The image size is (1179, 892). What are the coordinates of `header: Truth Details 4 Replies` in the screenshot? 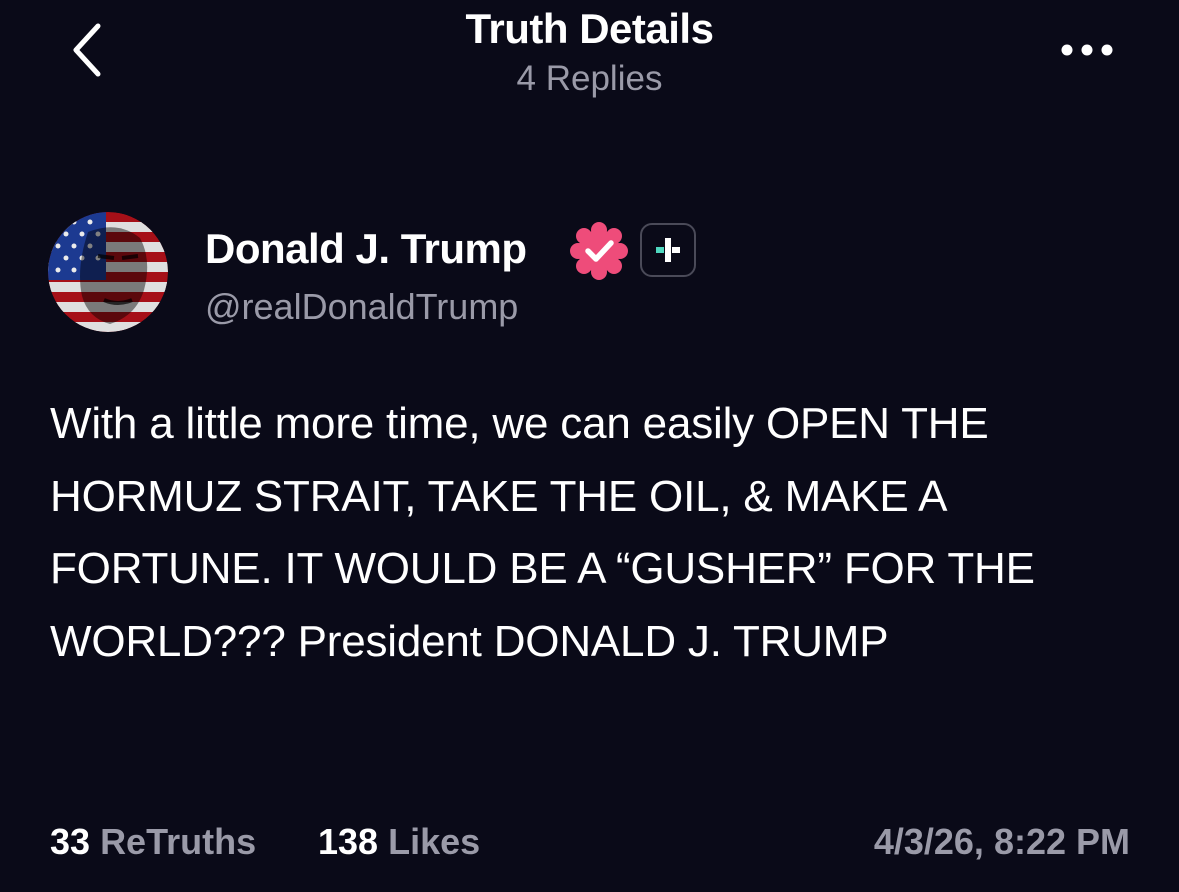 It's located at (589, 53).